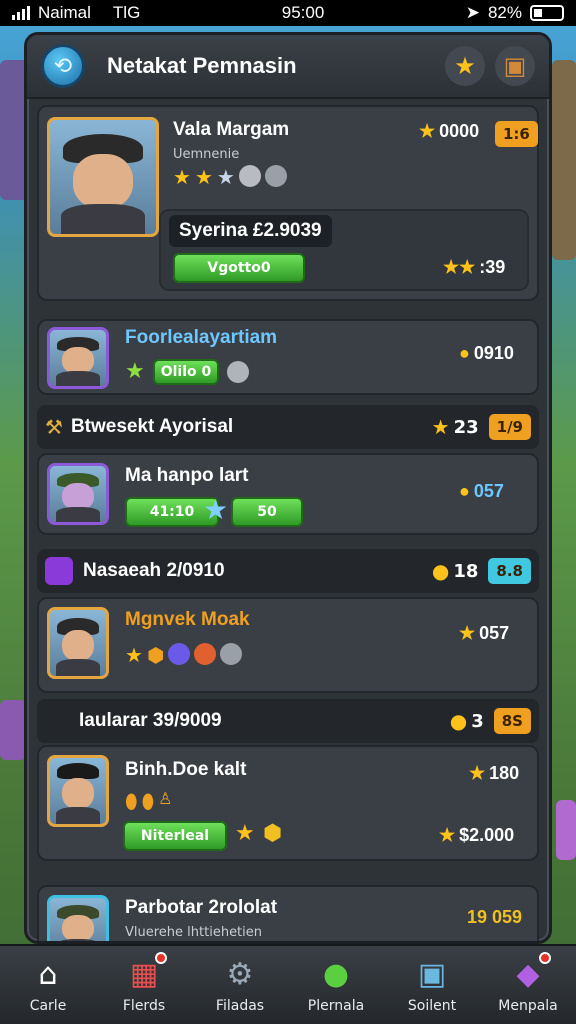 The image size is (576, 1024). What do you see at coordinates (288, 721) in the screenshot?
I see `section-header: Iaularar 39/9009 ● 3 8S` at bounding box center [288, 721].